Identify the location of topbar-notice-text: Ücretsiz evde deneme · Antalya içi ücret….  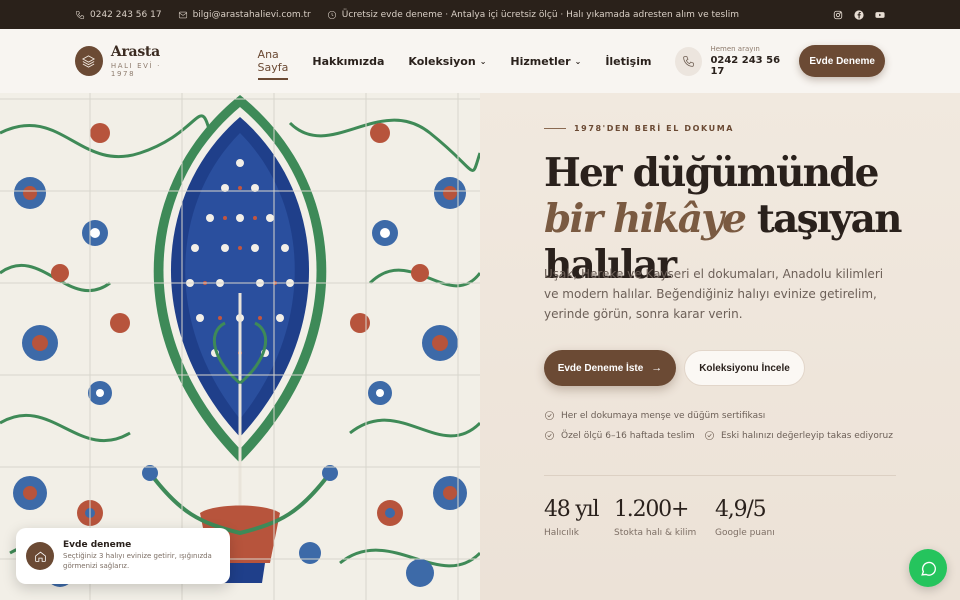
(540, 14).